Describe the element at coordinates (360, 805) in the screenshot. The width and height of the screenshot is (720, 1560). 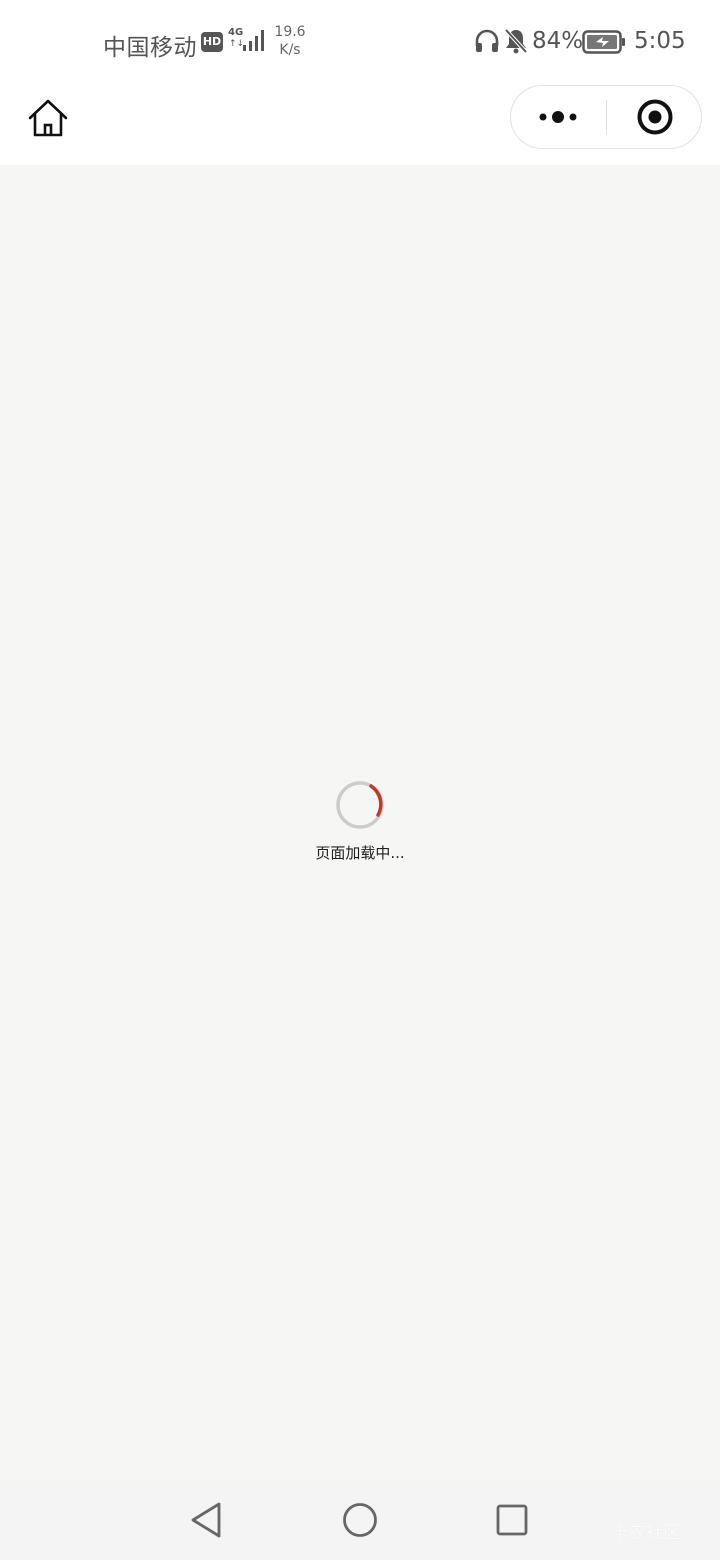
I see `loading-spinner` at that location.